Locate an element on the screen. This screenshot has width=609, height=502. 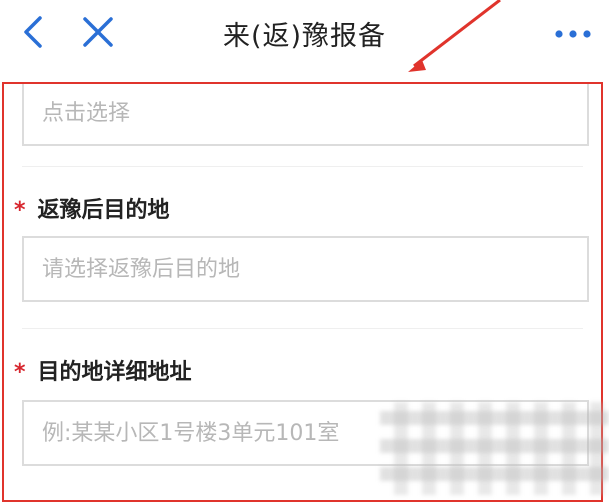
page-title: 来(返)豫报备 is located at coordinates (304, 36).